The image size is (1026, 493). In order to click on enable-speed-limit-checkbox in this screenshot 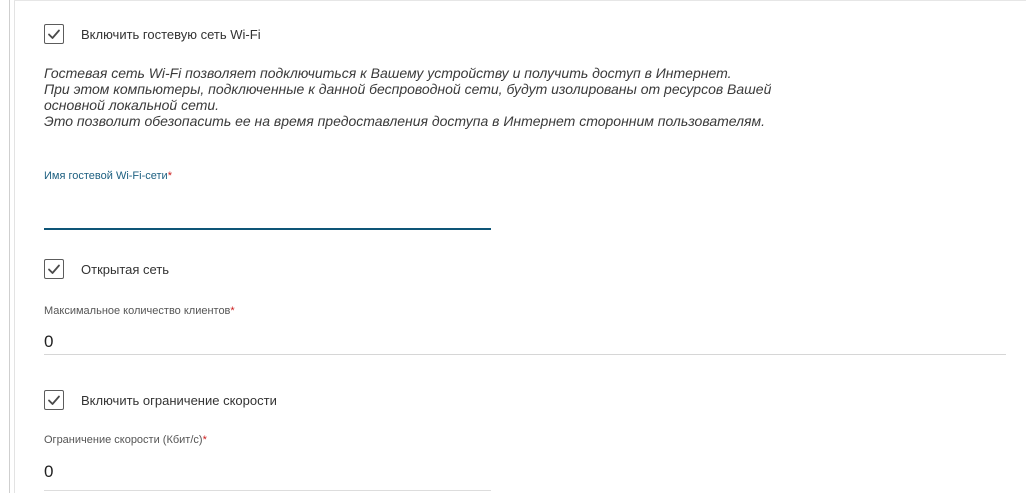, I will do `click(54, 400)`.